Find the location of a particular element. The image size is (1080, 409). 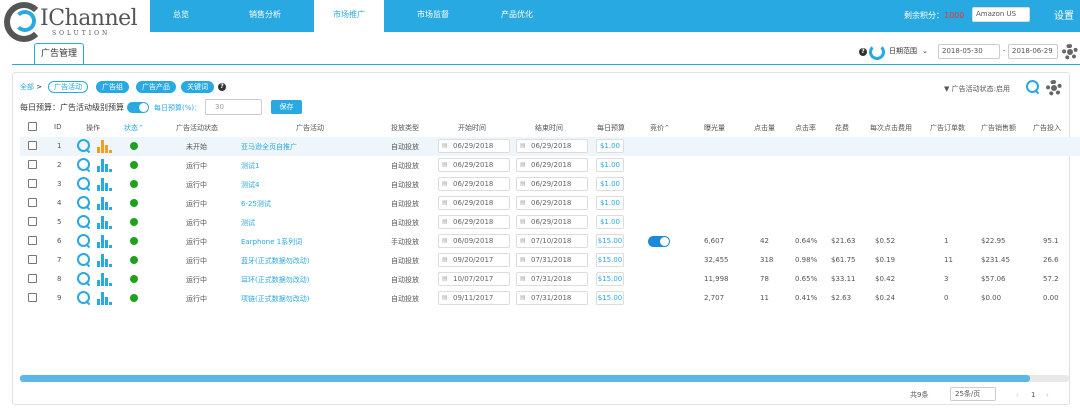

nav-overview: 总览 is located at coordinates (181, 16).